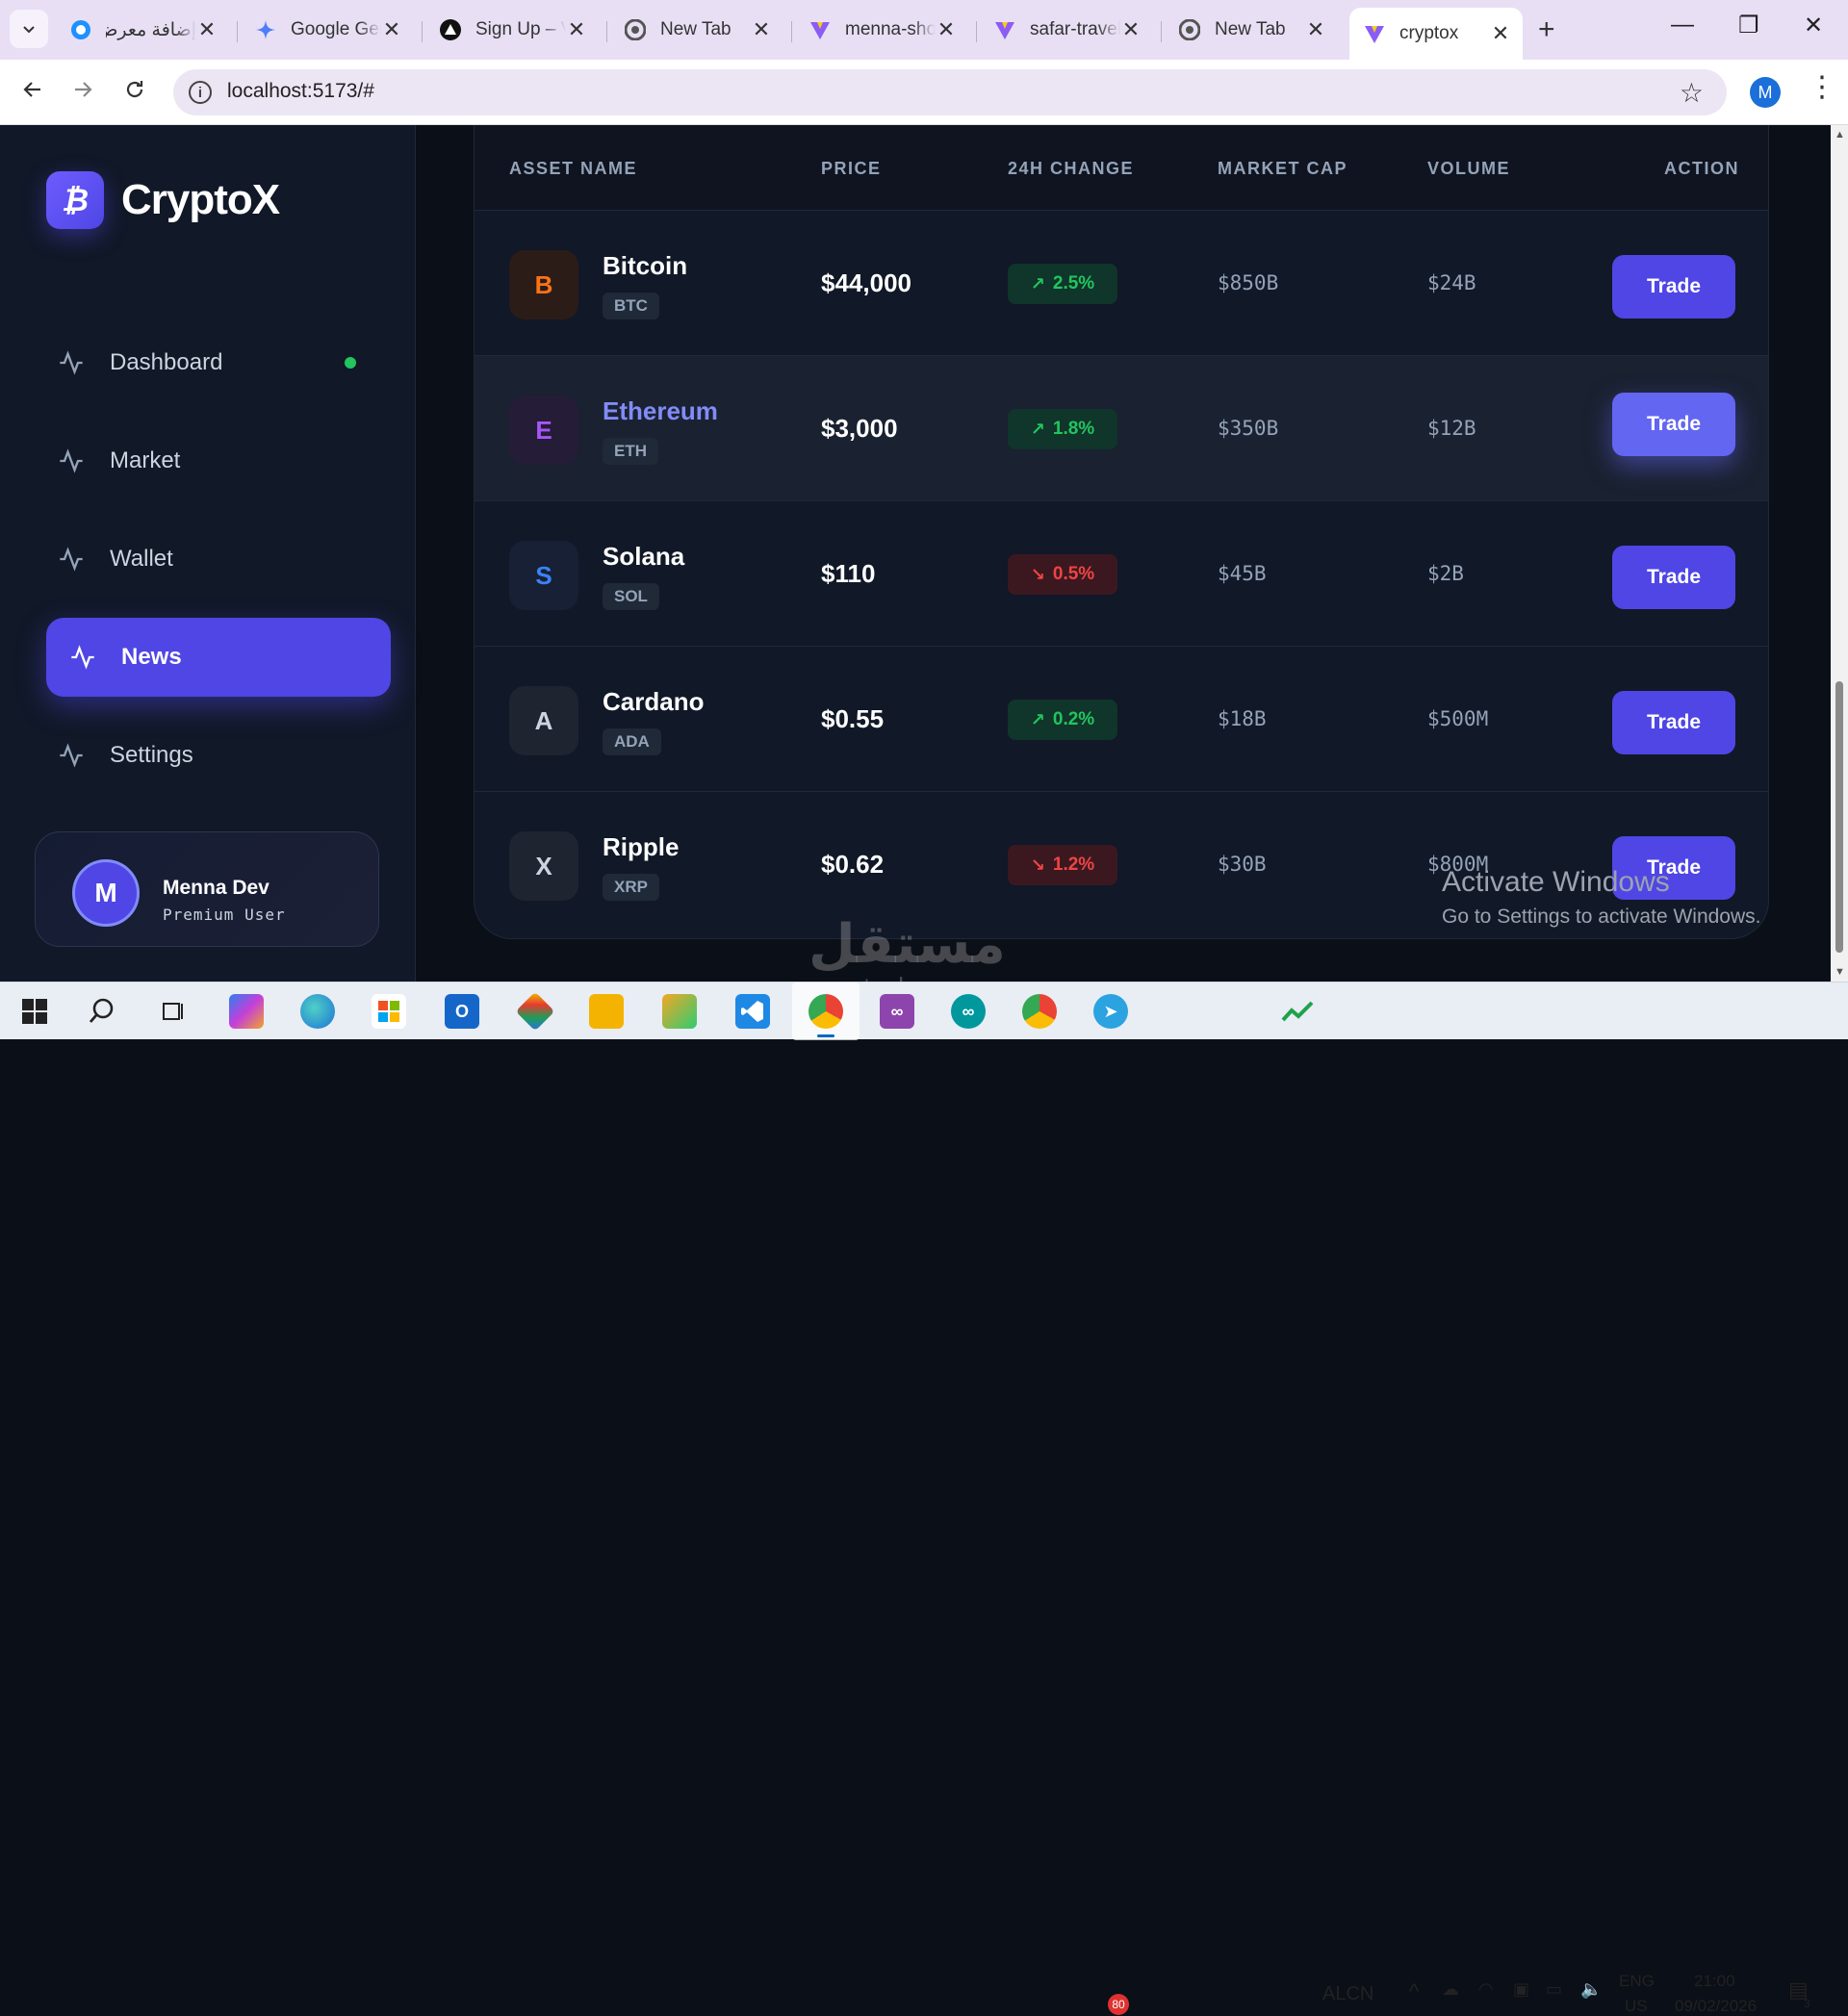 Image resolution: width=1848 pixels, height=2016 pixels. What do you see at coordinates (1637, 1981) in the screenshot?
I see `language-code: ENG` at bounding box center [1637, 1981].